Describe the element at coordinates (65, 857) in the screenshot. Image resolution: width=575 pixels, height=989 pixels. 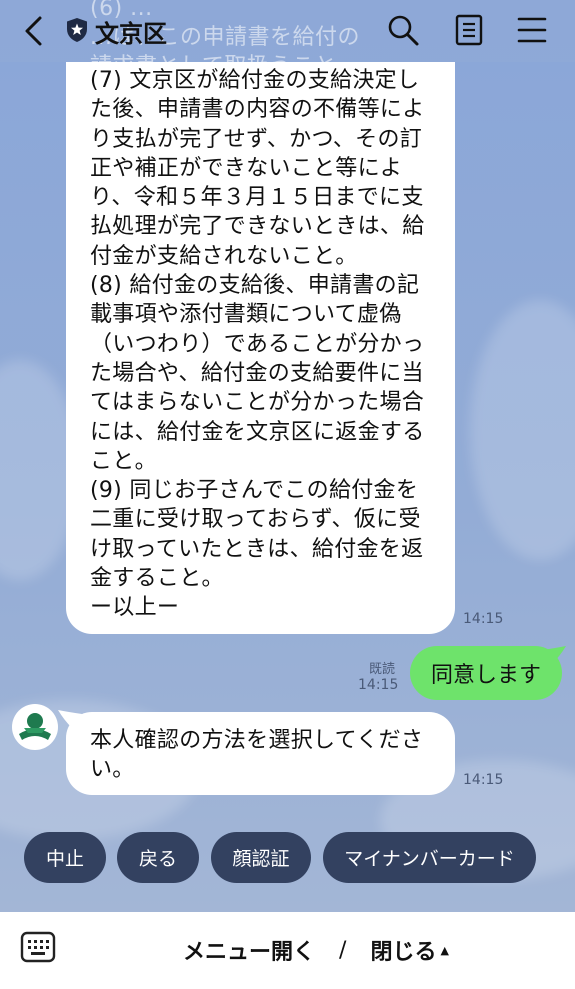
I see `quick-reply-cancel: 中止` at that location.